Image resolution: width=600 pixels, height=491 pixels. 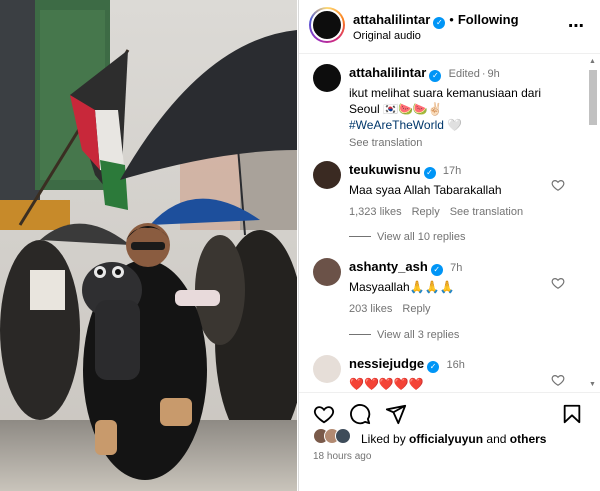 What do you see at coordinates (488, 19) in the screenshot?
I see `following-button: Following` at bounding box center [488, 19].